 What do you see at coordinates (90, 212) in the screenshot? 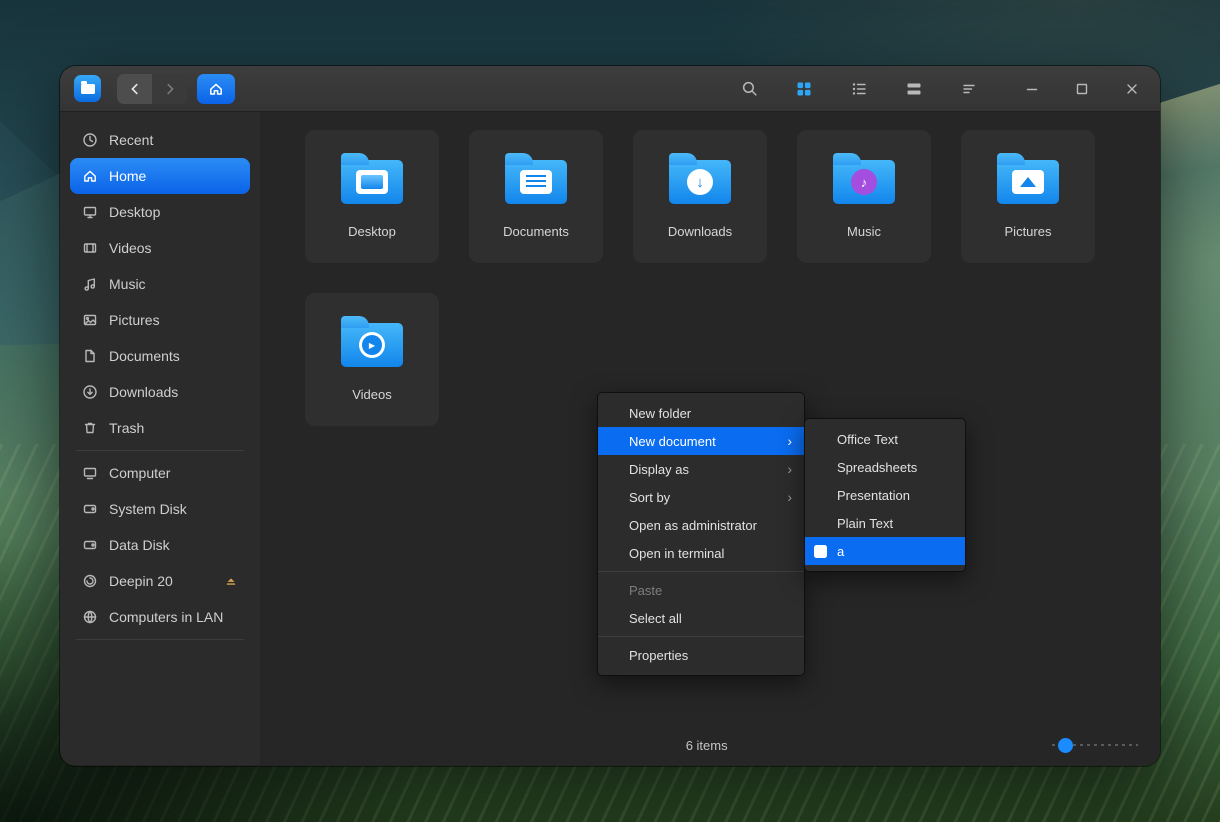
I see `desktop-icon` at bounding box center [90, 212].